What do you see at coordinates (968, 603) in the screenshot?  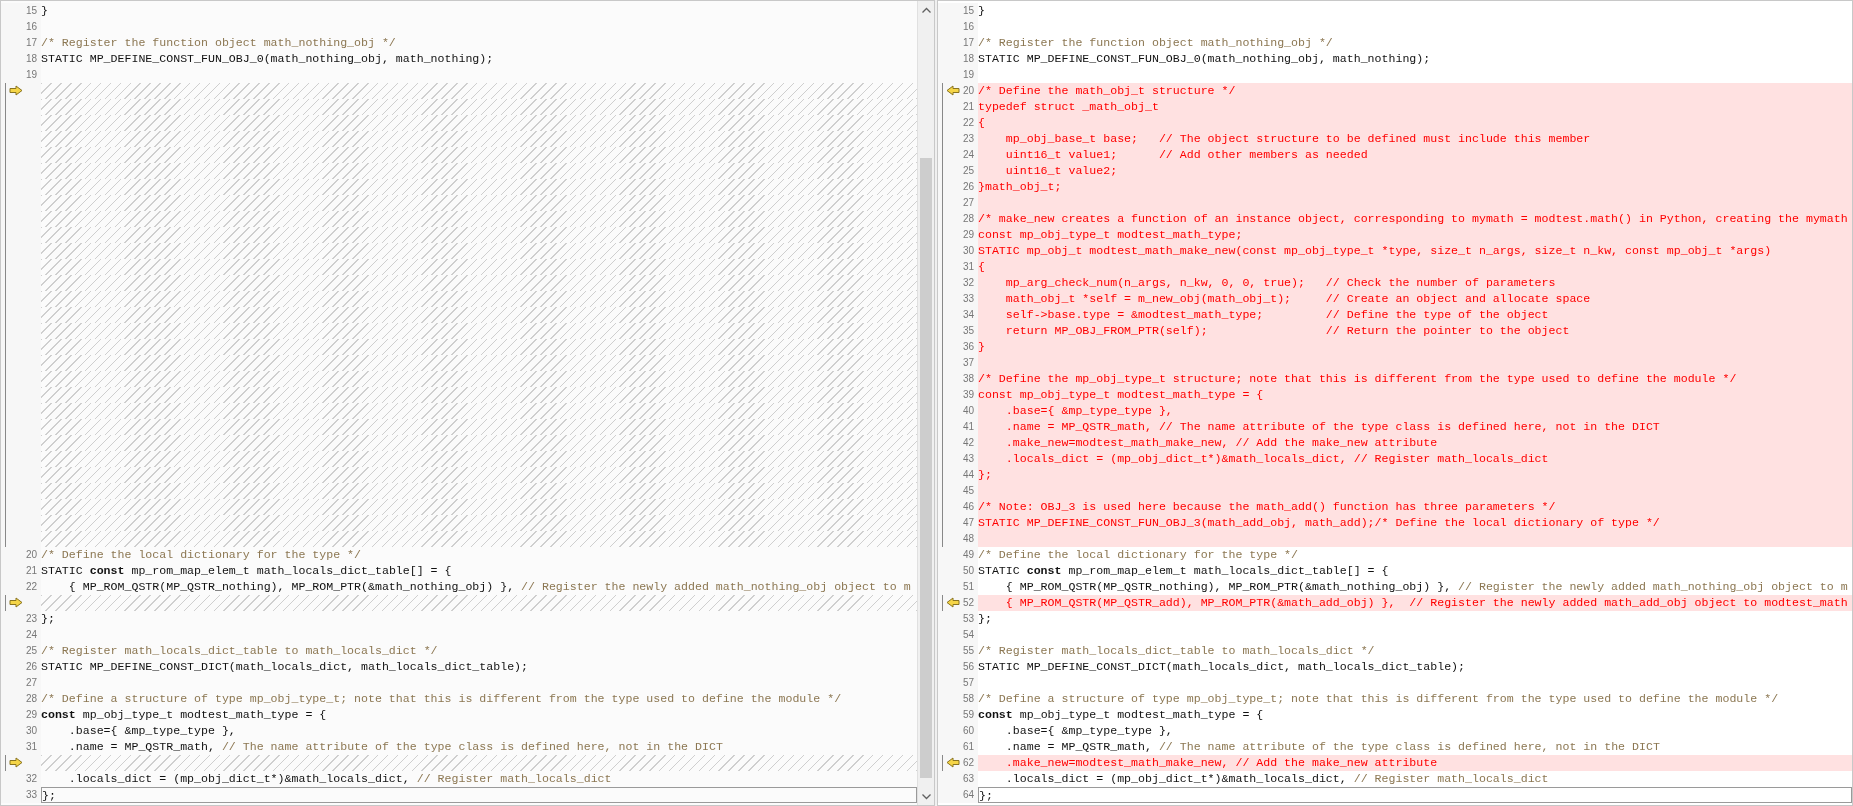 I see `line-number: 52` at bounding box center [968, 603].